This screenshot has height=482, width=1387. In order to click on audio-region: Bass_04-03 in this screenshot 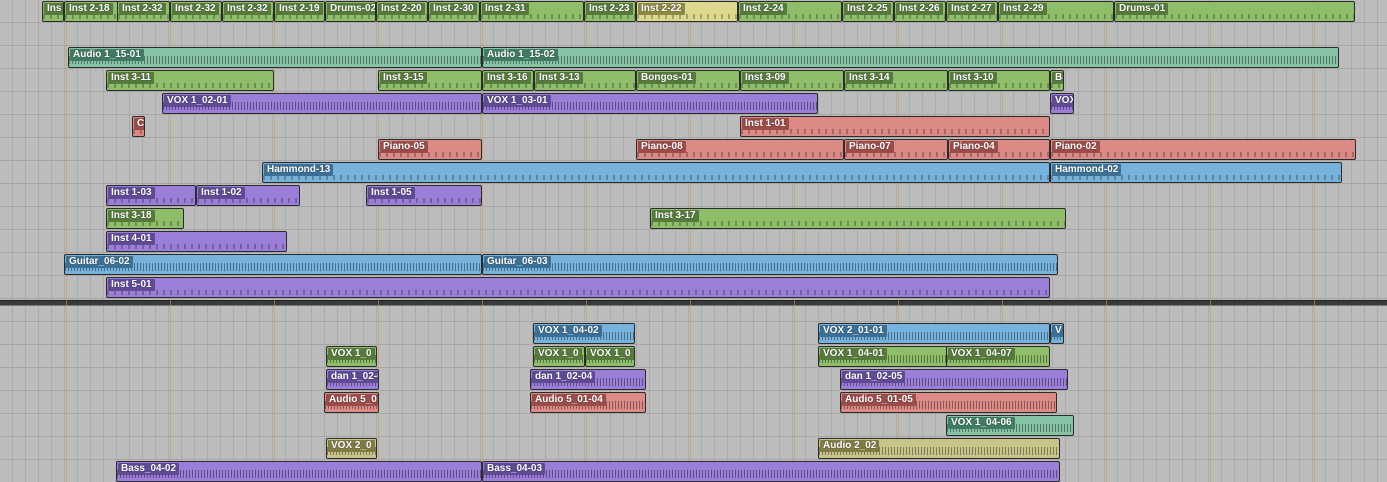, I will do `click(771, 471)`.